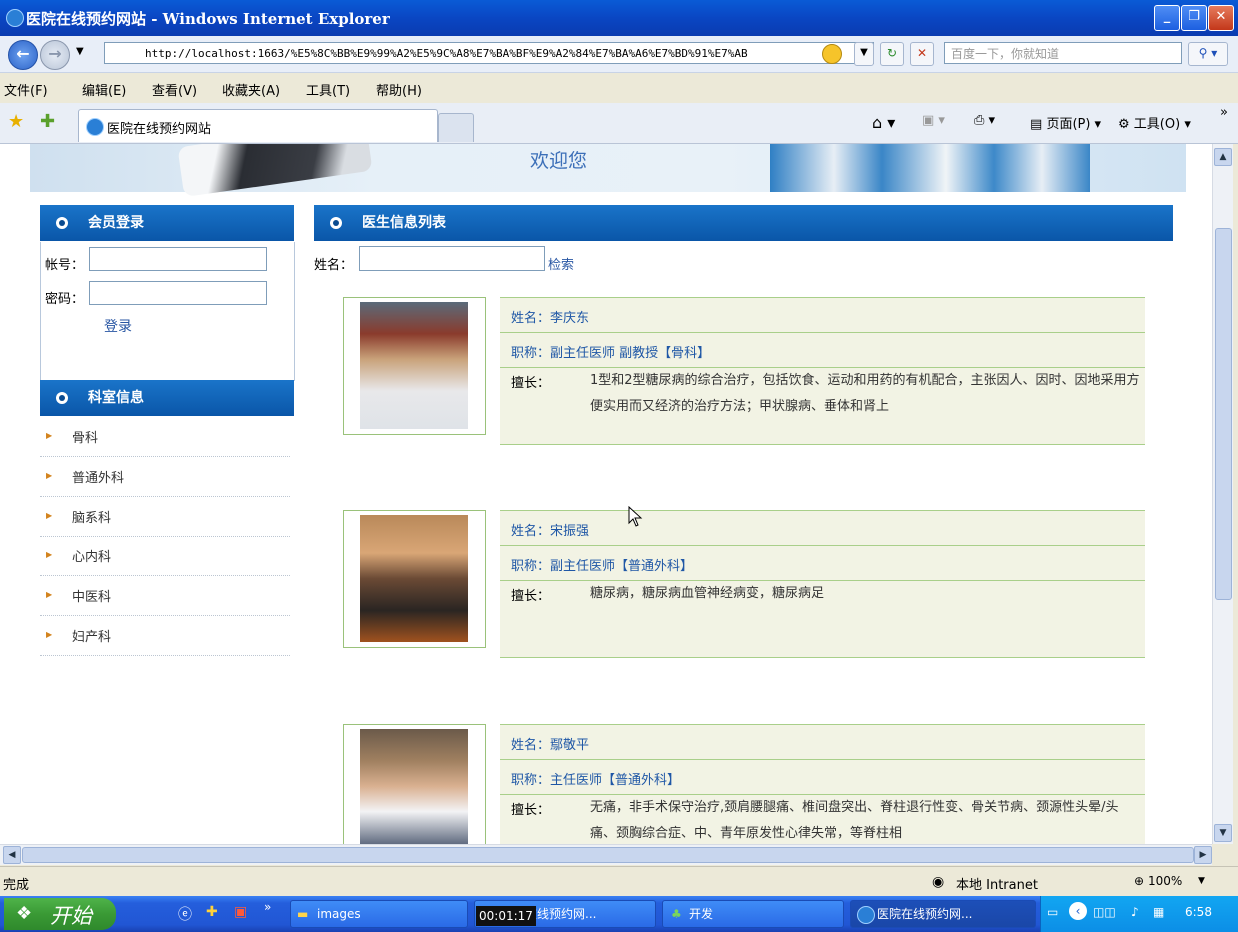 This screenshot has height=932, width=1238. What do you see at coordinates (165, 556) in the screenshot?
I see `department-item: ▶ 心内科` at bounding box center [165, 556].